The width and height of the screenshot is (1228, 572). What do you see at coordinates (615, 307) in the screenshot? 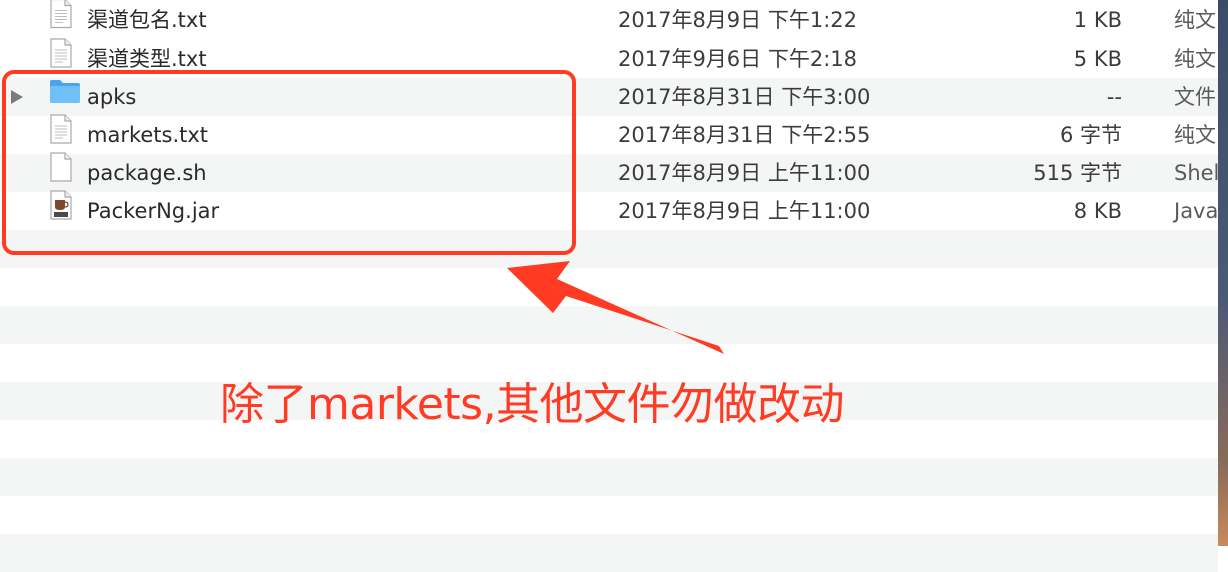
I see `annotation-arrow-icon` at bounding box center [615, 307].